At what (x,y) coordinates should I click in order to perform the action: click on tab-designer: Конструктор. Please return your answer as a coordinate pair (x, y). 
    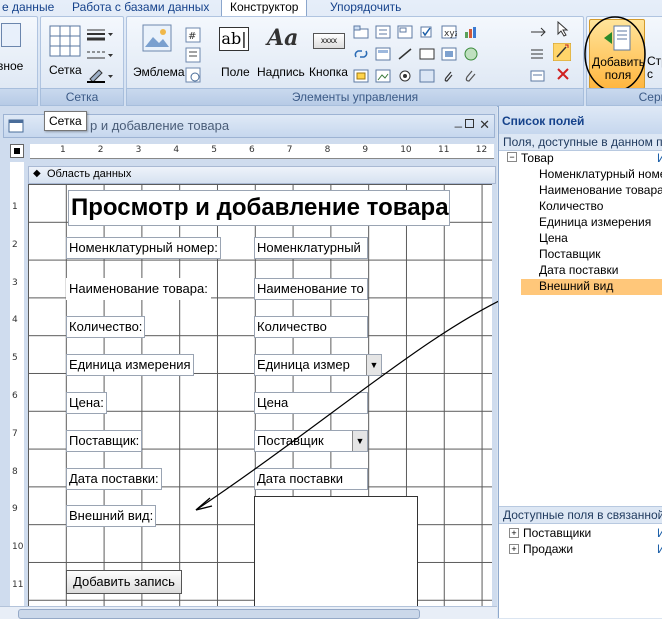
    Looking at the image, I should click on (264, 8).